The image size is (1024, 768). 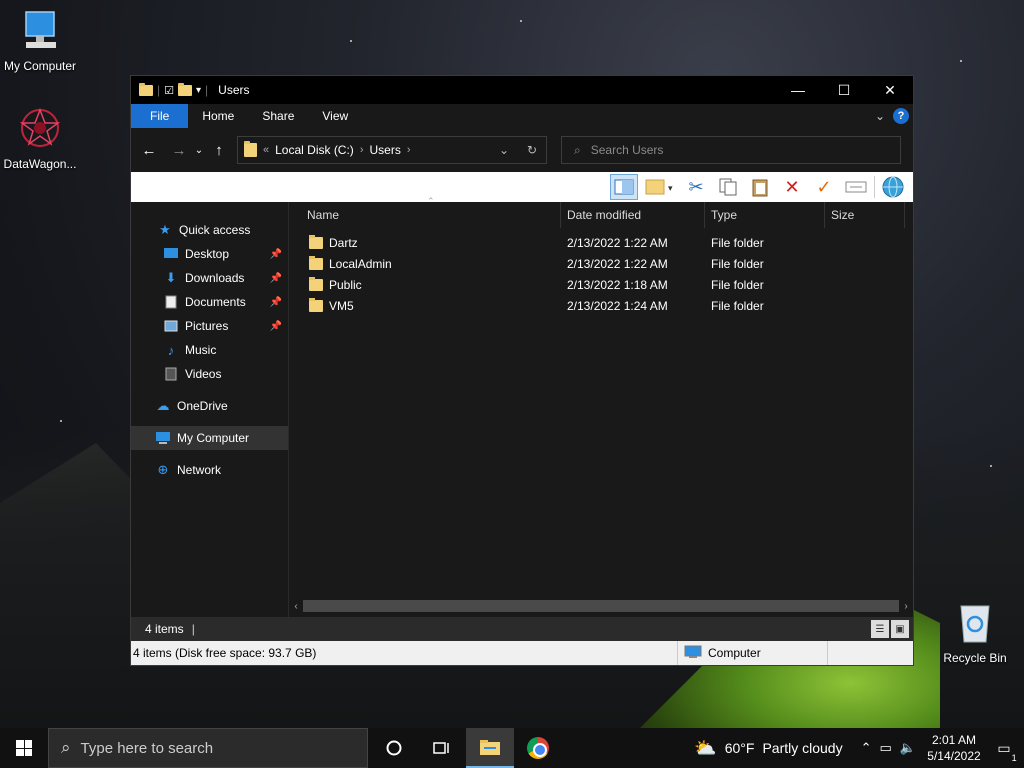 What do you see at coordinates (975, 632) in the screenshot?
I see `desktop-icon-recycle-bin: Recycle Bin` at bounding box center [975, 632].